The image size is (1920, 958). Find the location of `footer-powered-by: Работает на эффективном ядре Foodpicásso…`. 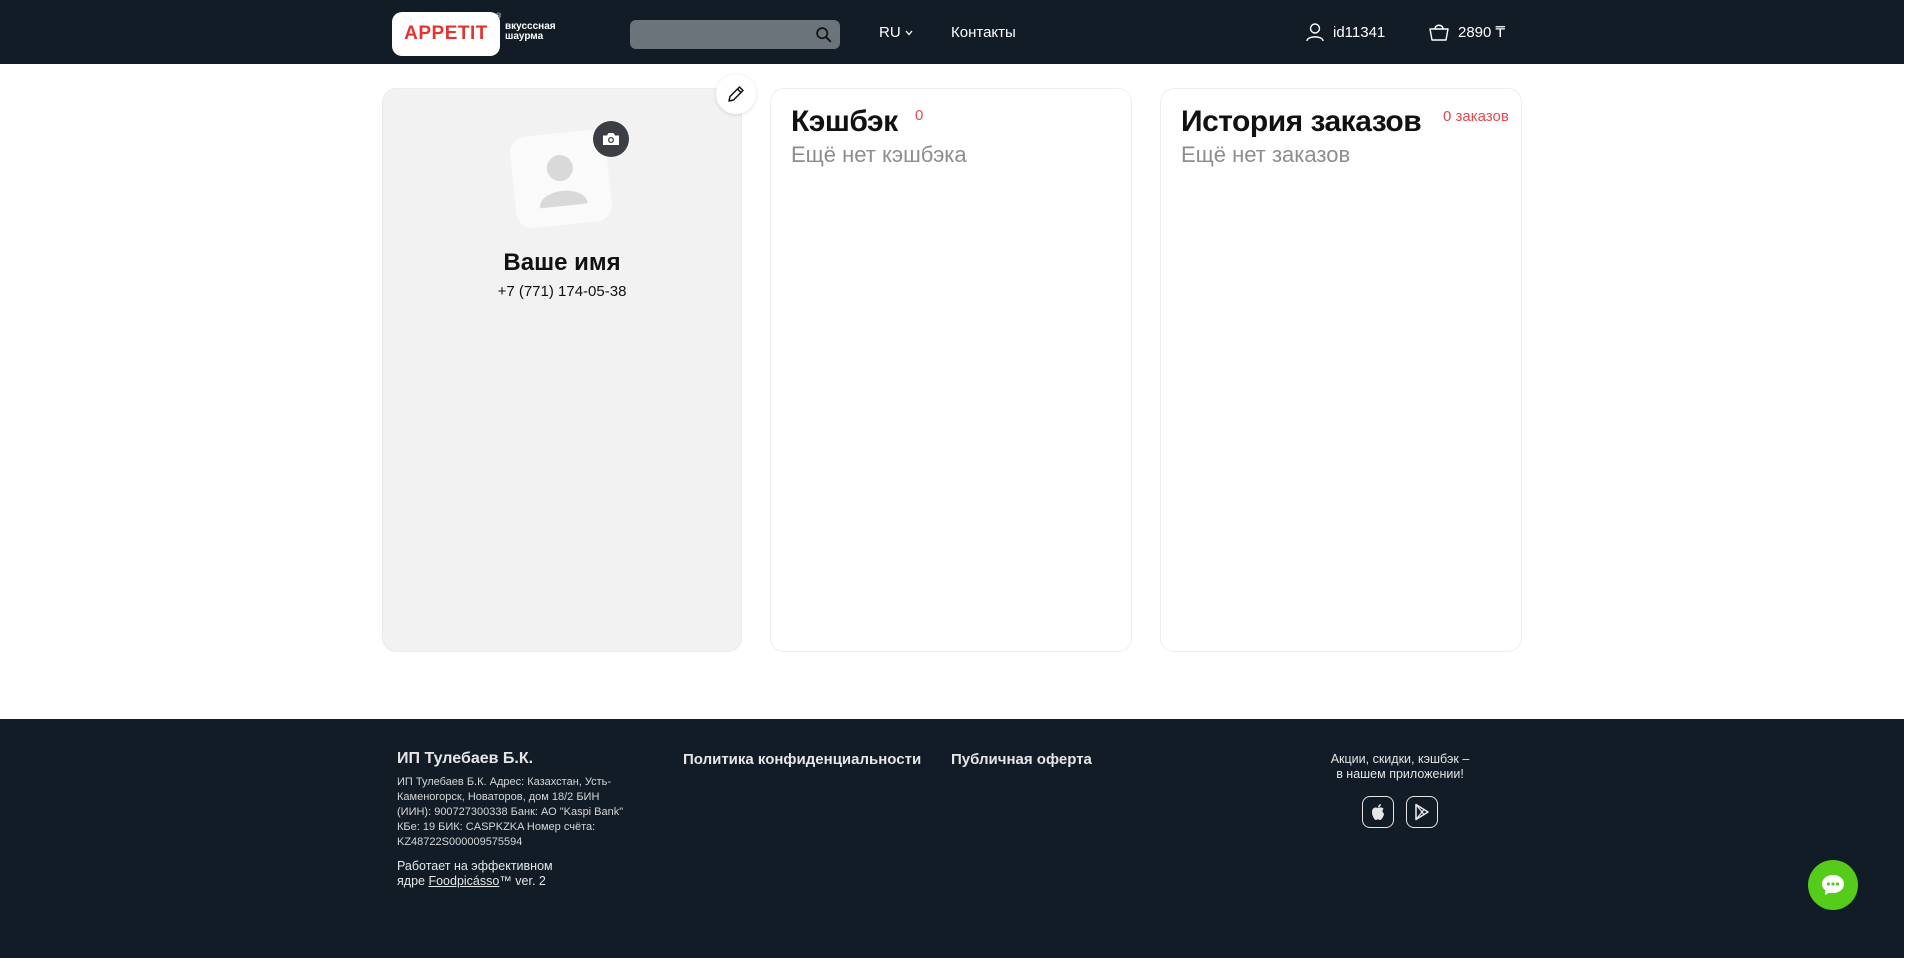

footer-powered-by: Работает на эффективном ядре Foodpicásso… is located at coordinates (482, 874).